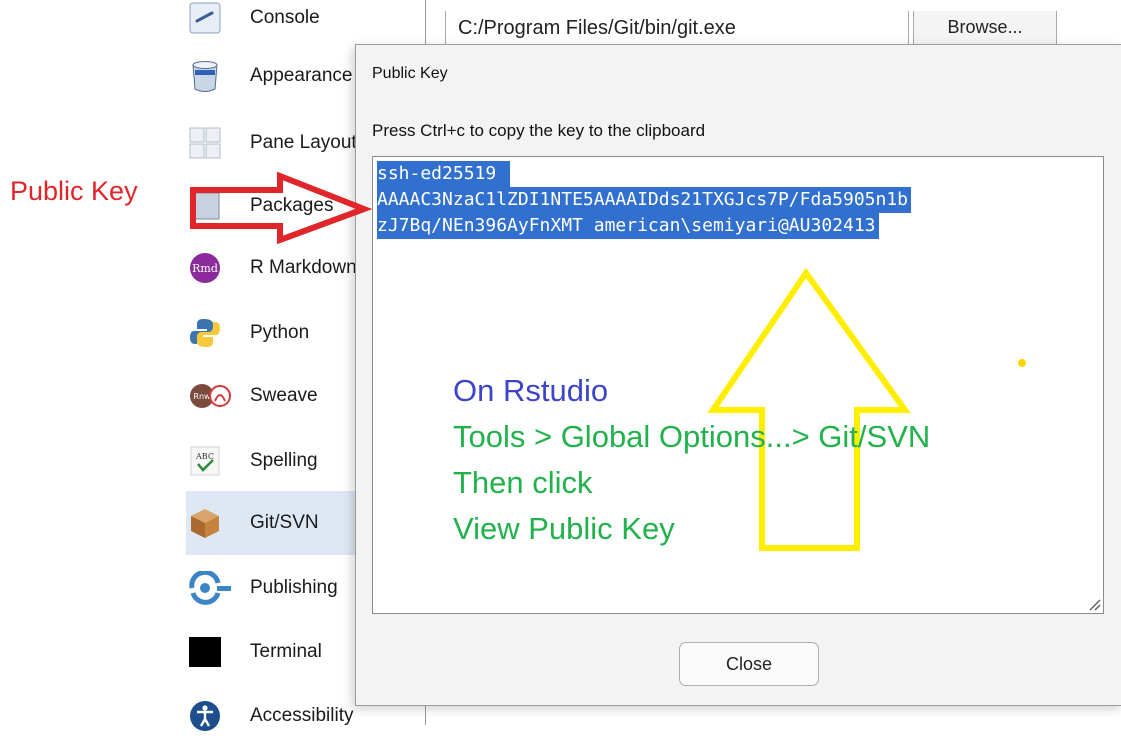 This screenshot has width=1121, height=748. What do you see at coordinates (280, 332) in the screenshot?
I see `sidebar-item-label: Python` at bounding box center [280, 332].